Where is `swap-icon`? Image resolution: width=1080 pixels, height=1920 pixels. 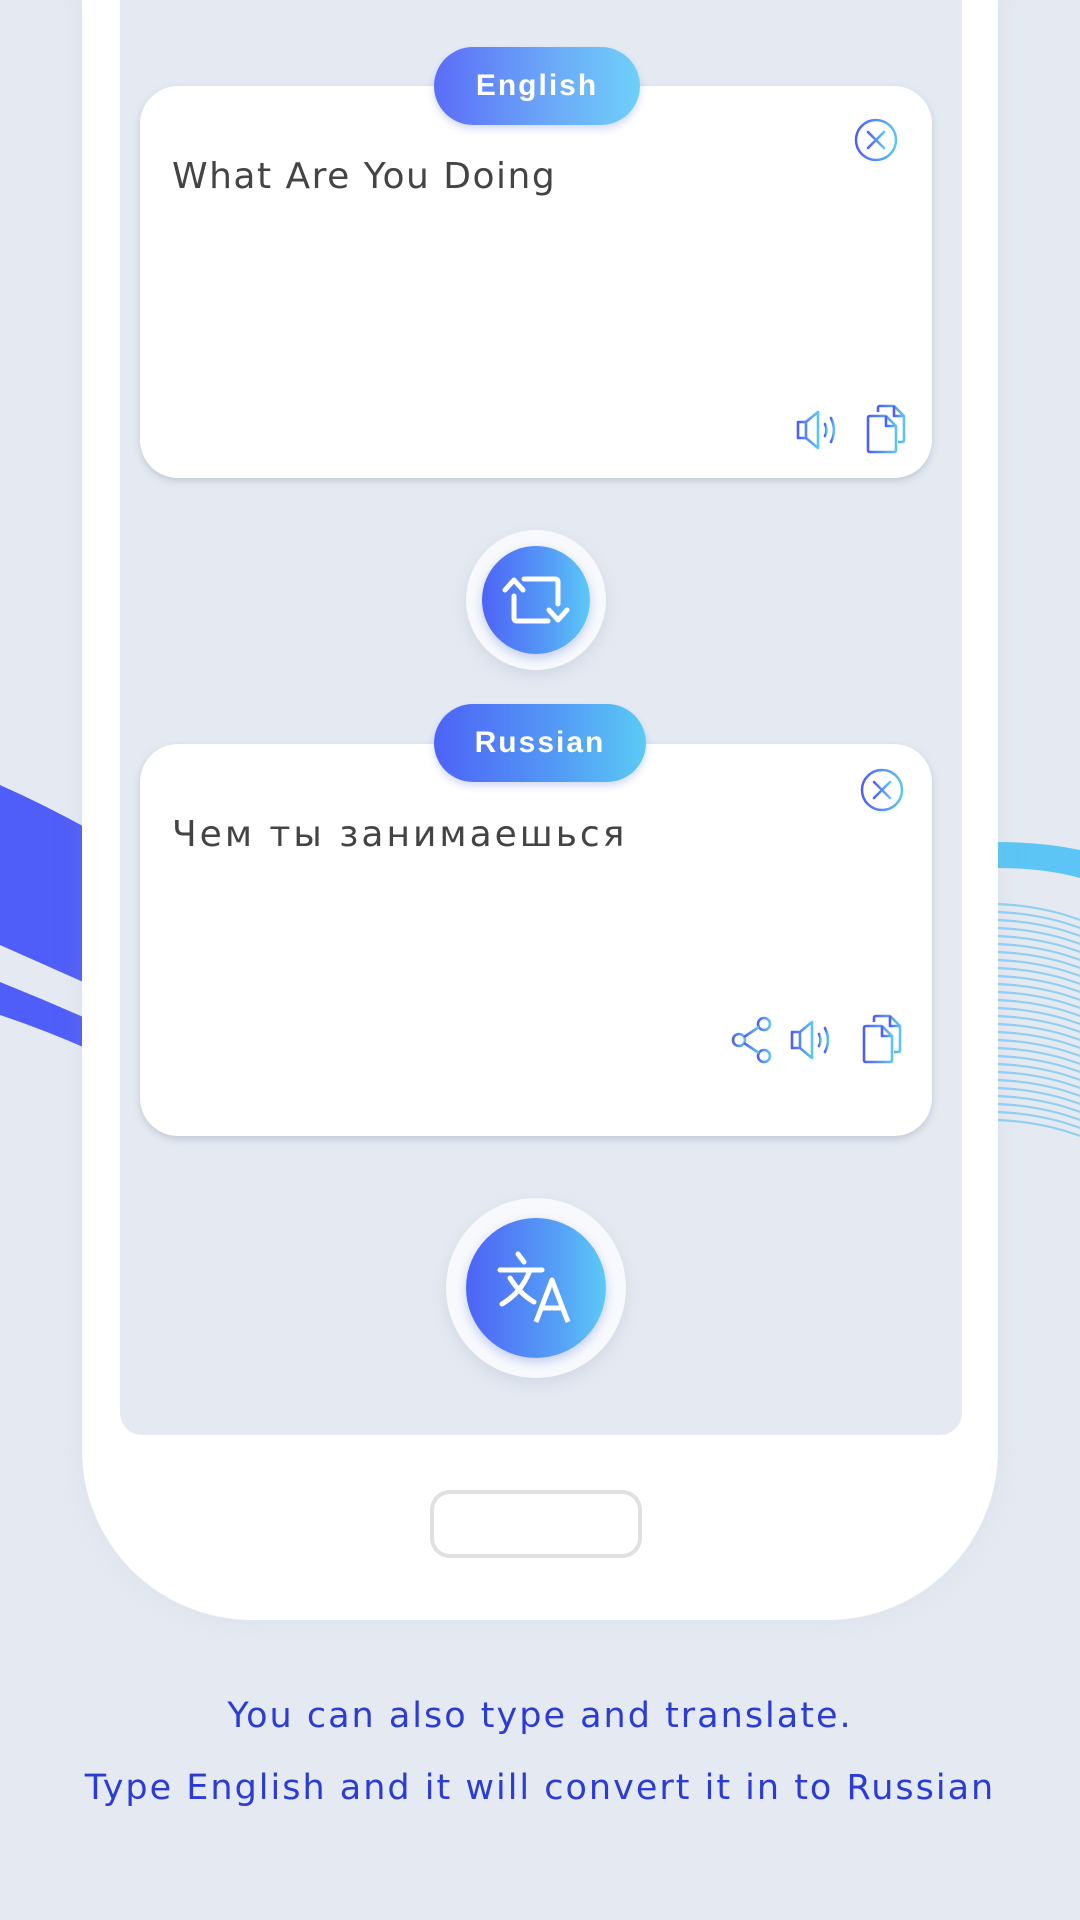
swap-icon is located at coordinates (536, 600).